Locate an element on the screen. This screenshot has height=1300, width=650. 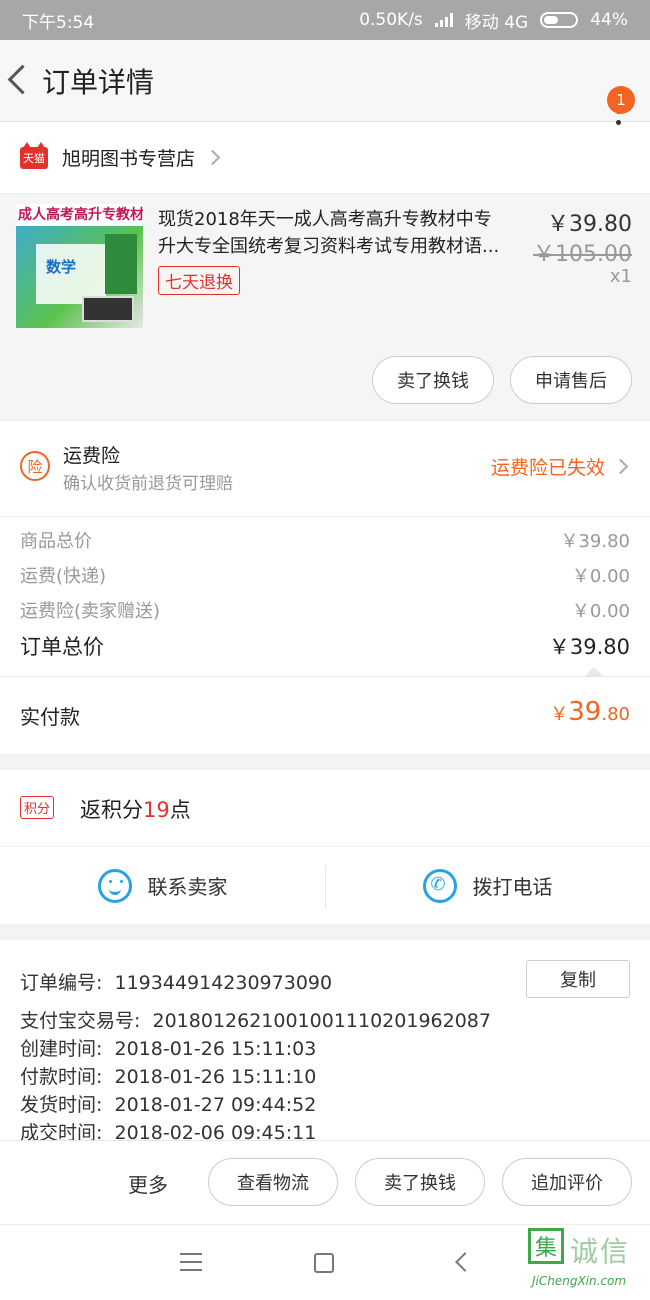
contact-seller-button: 联系卖家 is located at coordinates (162, 885).